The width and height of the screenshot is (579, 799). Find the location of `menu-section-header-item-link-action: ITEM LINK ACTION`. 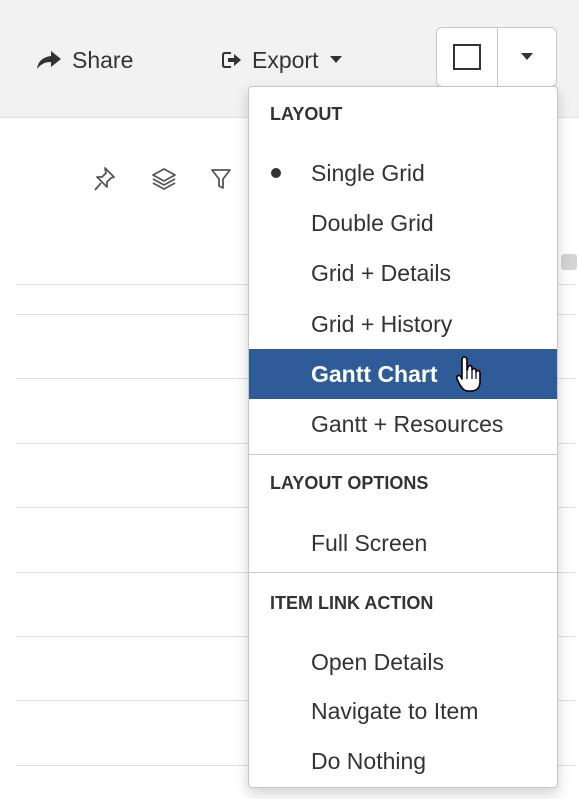

menu-section-header-item-link-action: ITEM LINK ACTION is located at coordinates (352, 603).